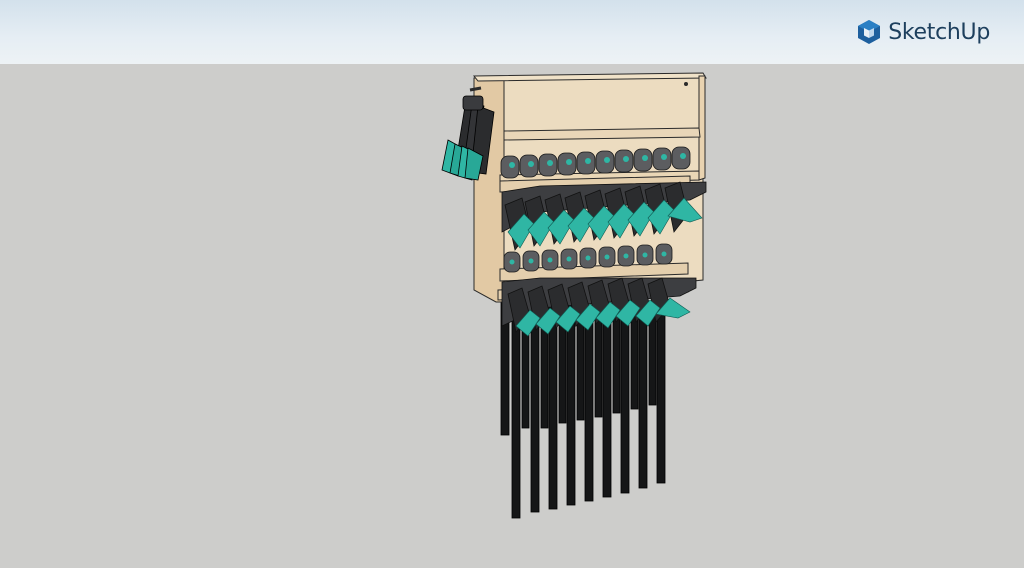 Image resolution: width=1024 pixels, height=568 pixels. I want to click on brand-logo: SketchUp, so click(923, 32).